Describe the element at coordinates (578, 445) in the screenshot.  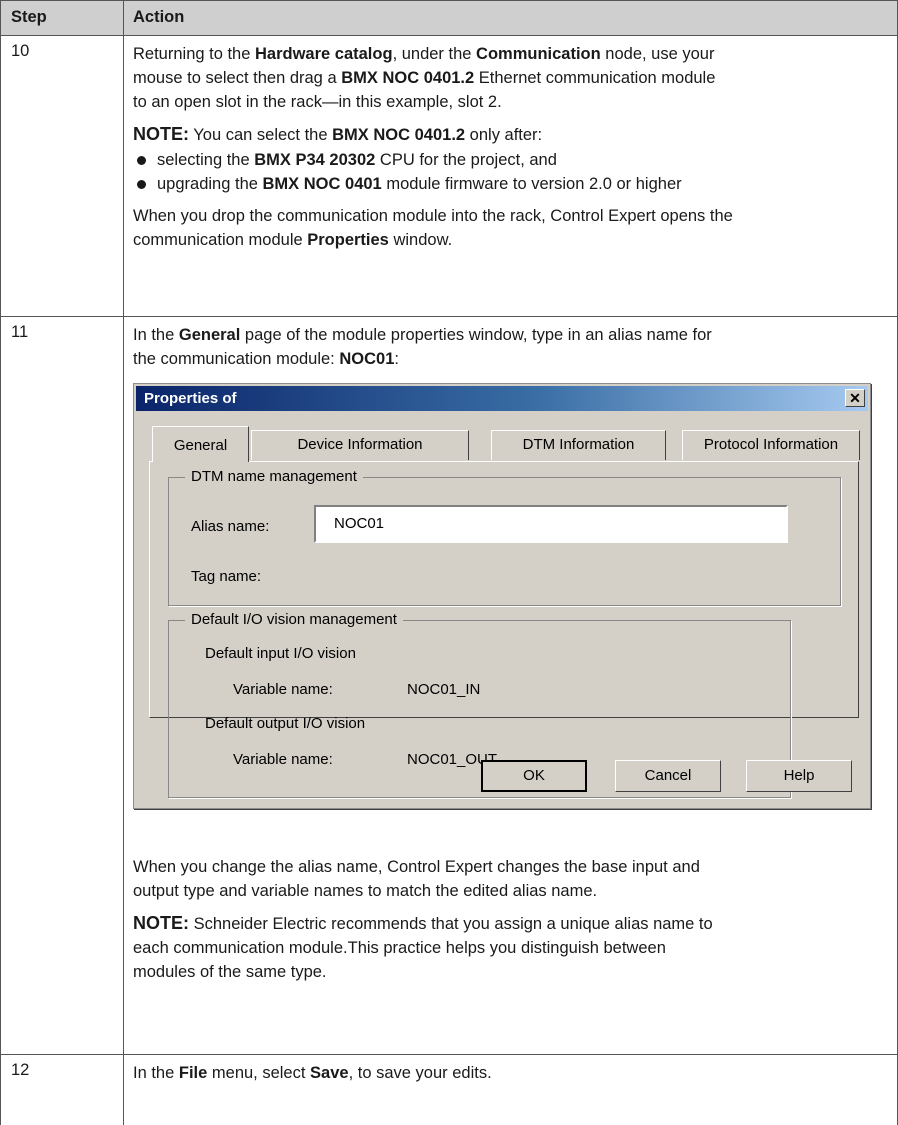
I see `tab-dtm-information: DTM Information` at that location.